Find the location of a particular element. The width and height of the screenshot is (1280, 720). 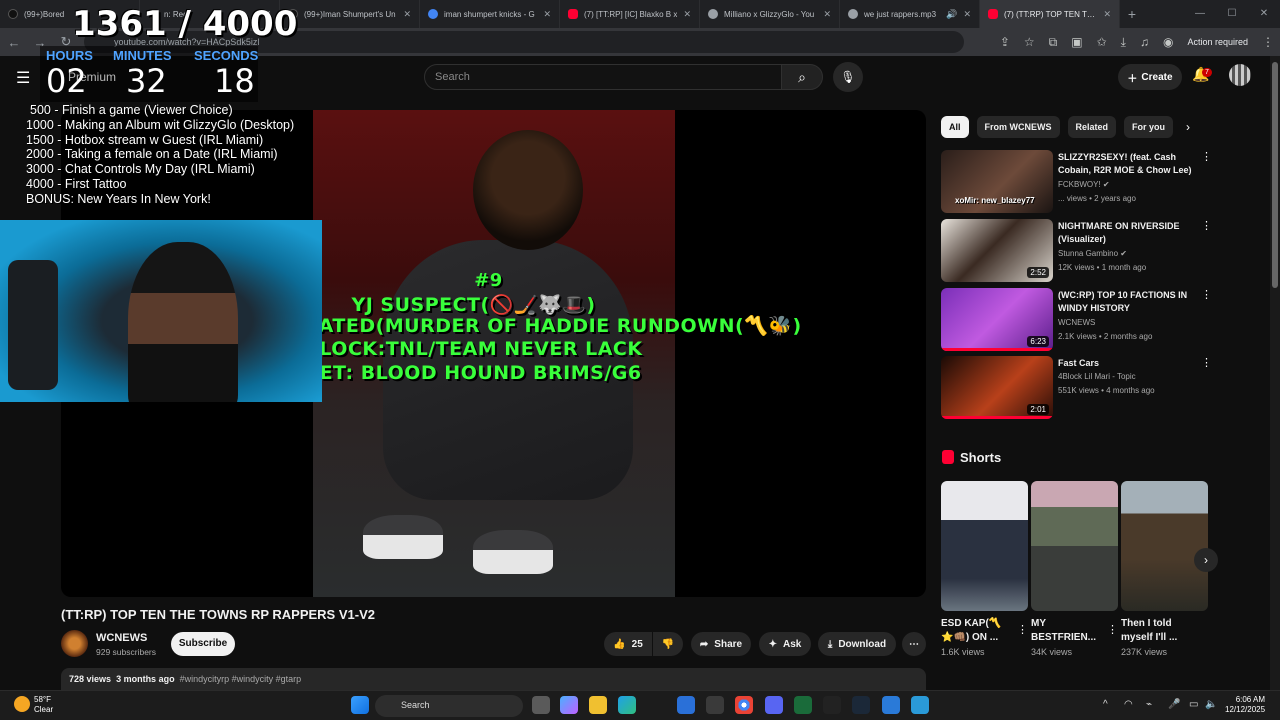

file-explorer-icon is located at coordinates (598, 705).